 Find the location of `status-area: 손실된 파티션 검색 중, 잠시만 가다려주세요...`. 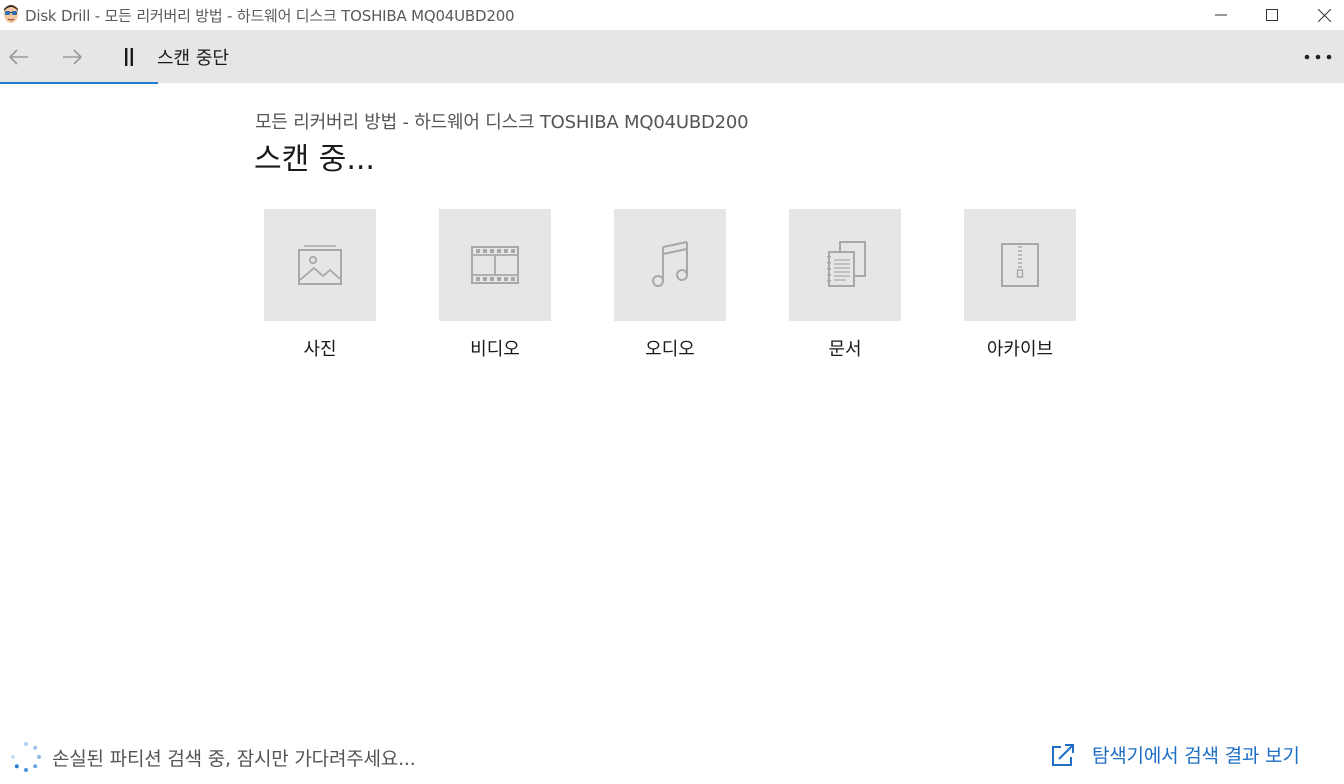

status-area: 손실된 파티션 검색 중, 잠시만 가다려주세요... is located at coordinates (213, 757).